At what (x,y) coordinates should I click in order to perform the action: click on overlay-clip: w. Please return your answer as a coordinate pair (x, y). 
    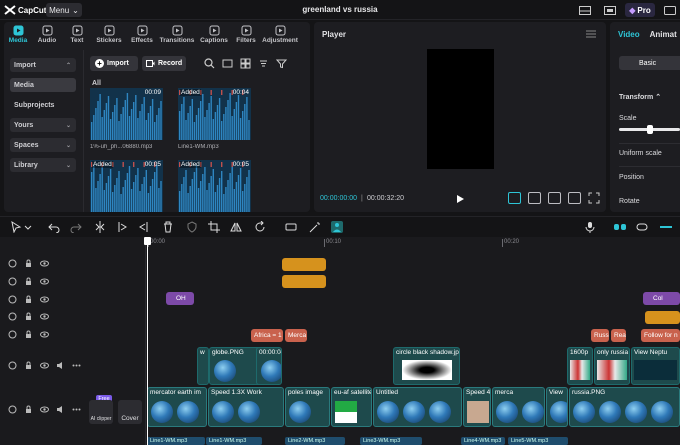
    Looking at the image, I should click on (203, 366).